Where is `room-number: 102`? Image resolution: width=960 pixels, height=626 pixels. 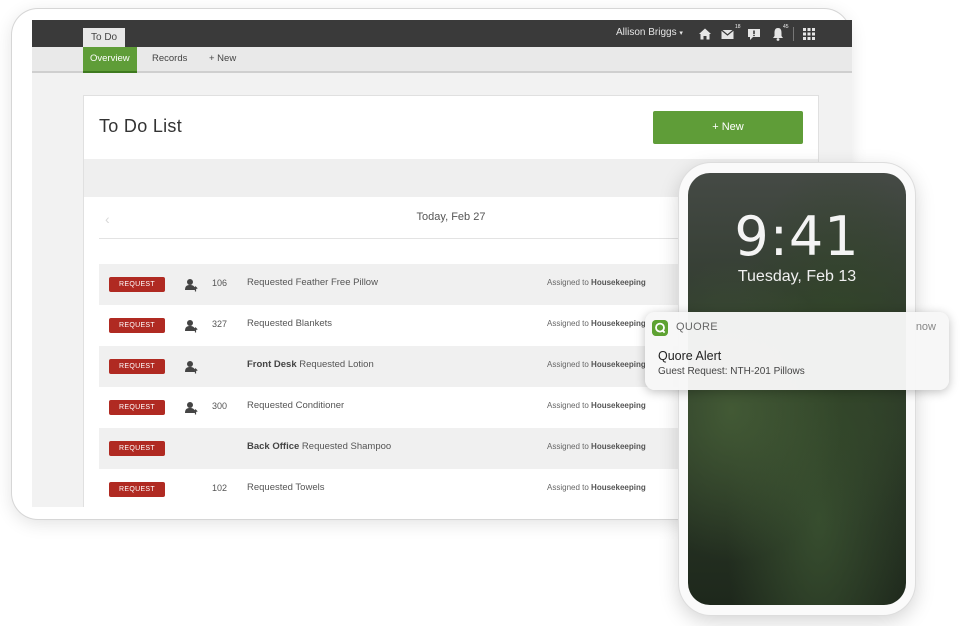
room-number: 102 is located at coordinates (220, 488).